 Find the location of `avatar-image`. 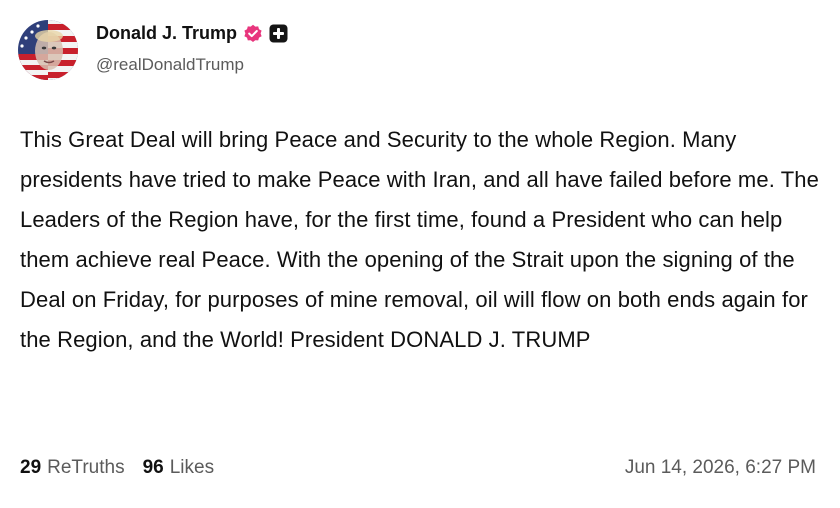

avatar-image is located at coordinates (48, 50).